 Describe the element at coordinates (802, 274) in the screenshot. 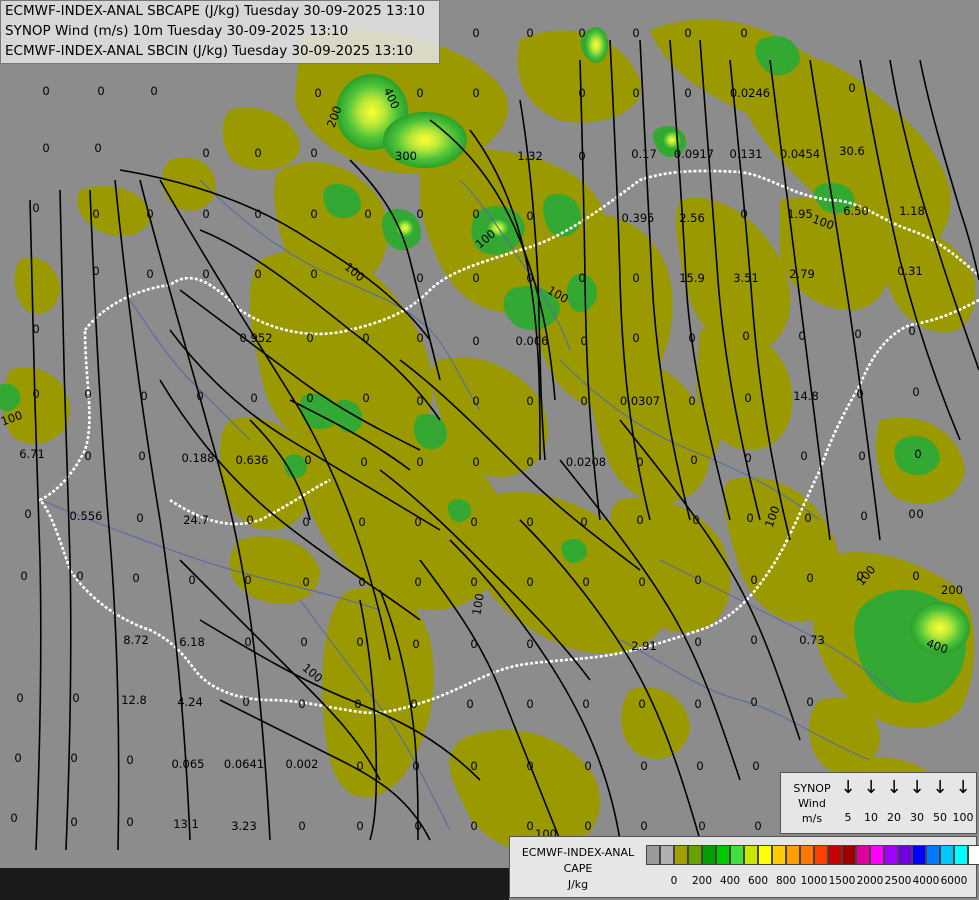

I see `cin-label: 2.79` at that location.